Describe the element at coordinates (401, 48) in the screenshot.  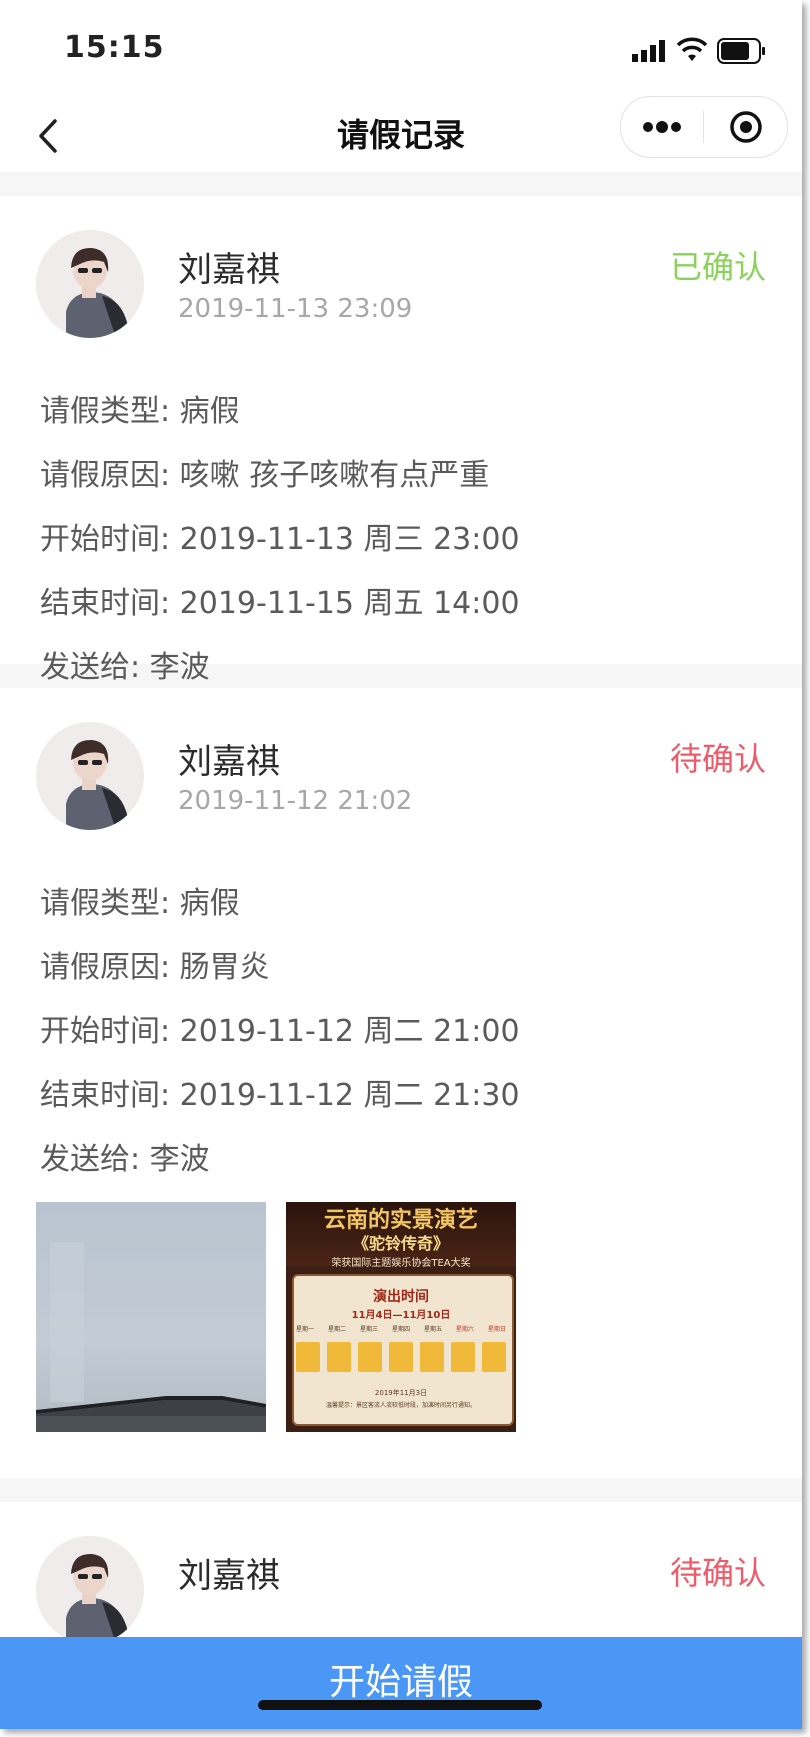
I see `status-bar: 15:15` at that location.